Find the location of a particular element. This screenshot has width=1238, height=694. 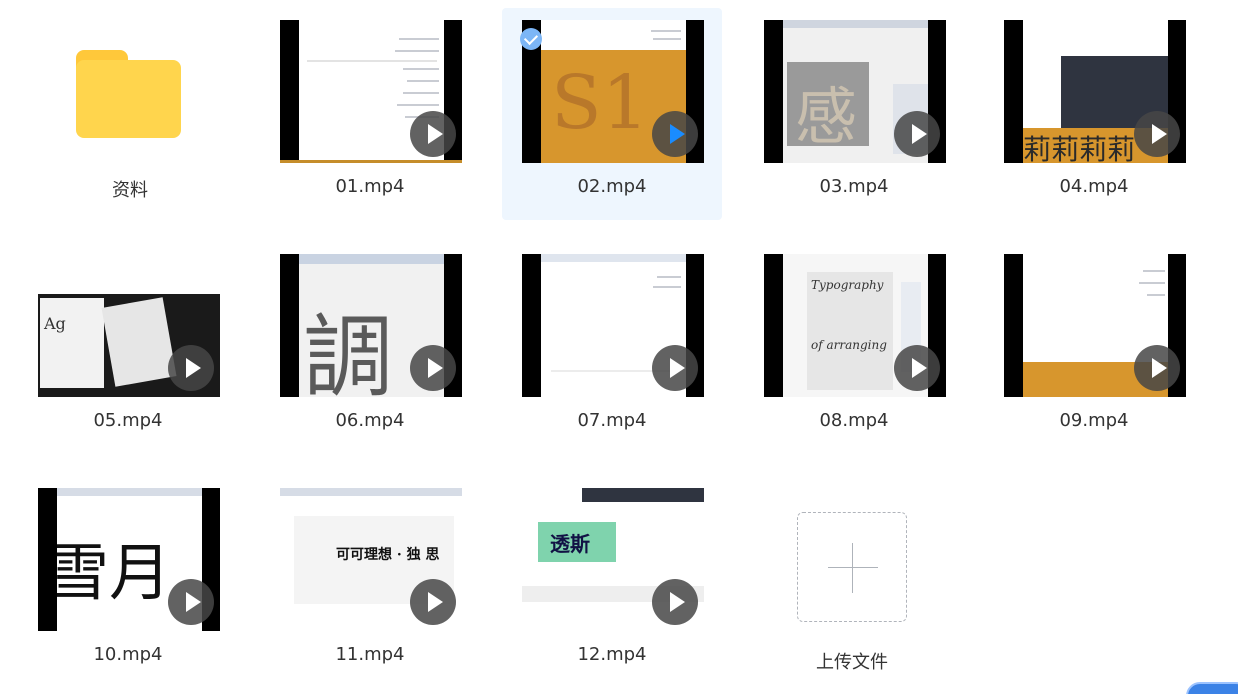

video-item-10: 雪月 10.mp4 is located at coordinates (128, 582).